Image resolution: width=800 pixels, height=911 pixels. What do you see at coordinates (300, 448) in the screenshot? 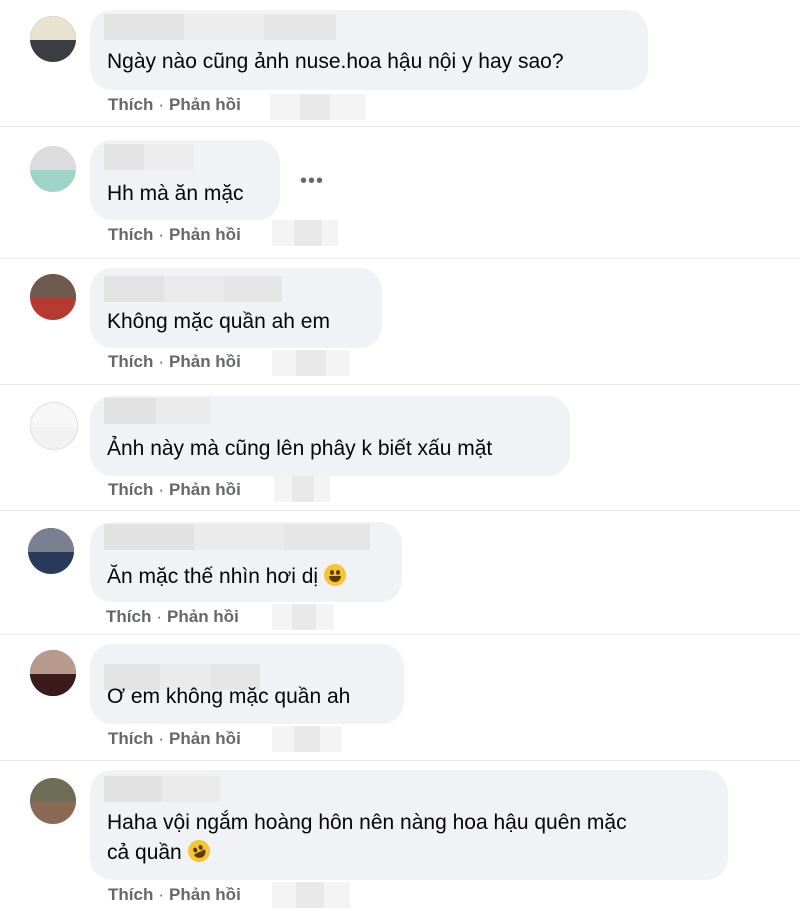
I see `comment-text: Ảnh này mà cũng lên phây k biết xấu mặt` at bounding box center [300, 448].